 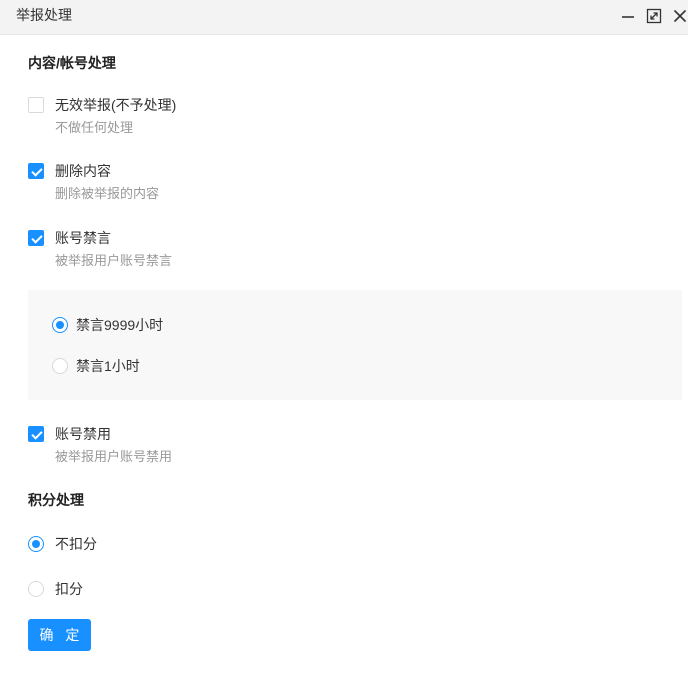 I want to click on confirm-button: 确 定, so click(x=59, y=635).